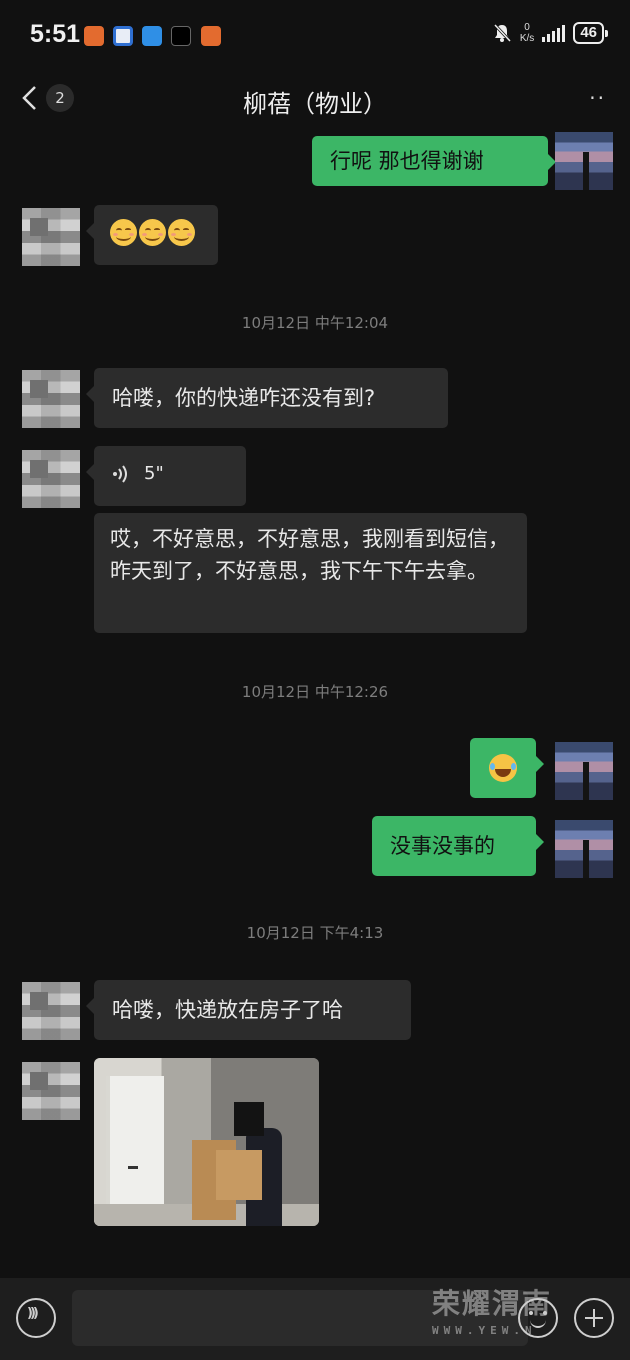 This screenshot has width=630, height=1360. What do you see at coordinates (503, 768) in the screenshot?
I see `joy-emoji-icon` at bounding box center [503, 768].